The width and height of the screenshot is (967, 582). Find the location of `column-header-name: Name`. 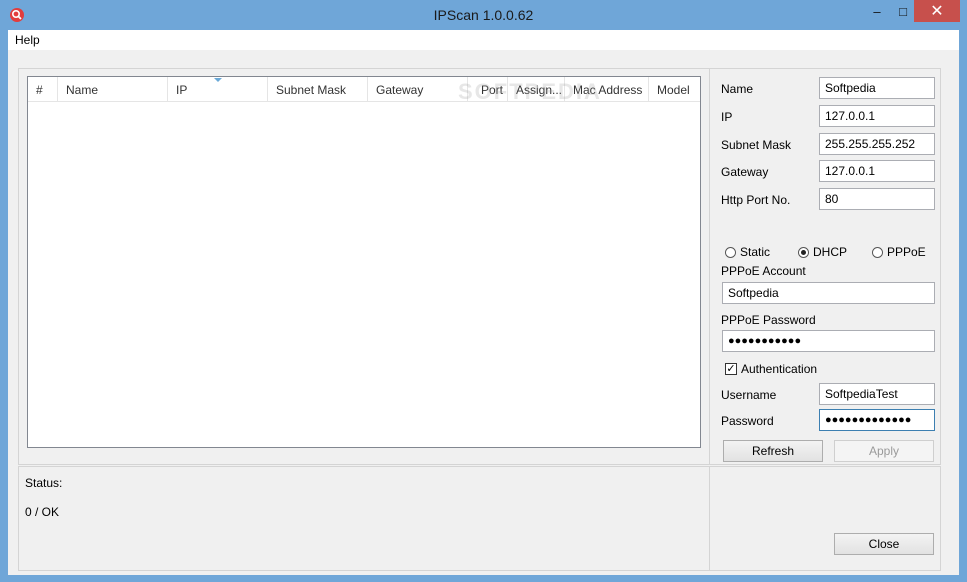

column-header-name: Name is located at coordinates (113, 89).